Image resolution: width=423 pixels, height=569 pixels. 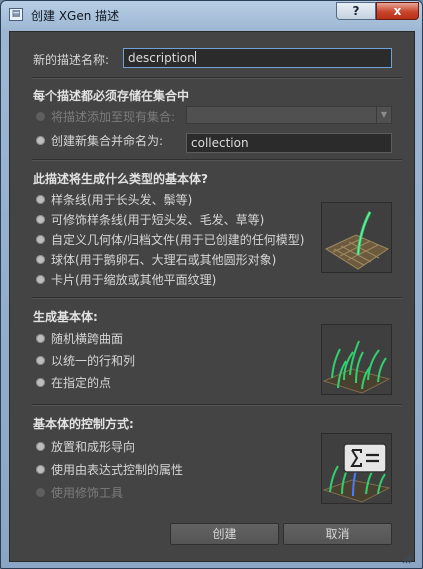 What do you see at coordinates (211, 15) in the screenshot?
I see `title-bar: ▤ 创建 XGen 描述 ? x` at bounding box center [211, 15].